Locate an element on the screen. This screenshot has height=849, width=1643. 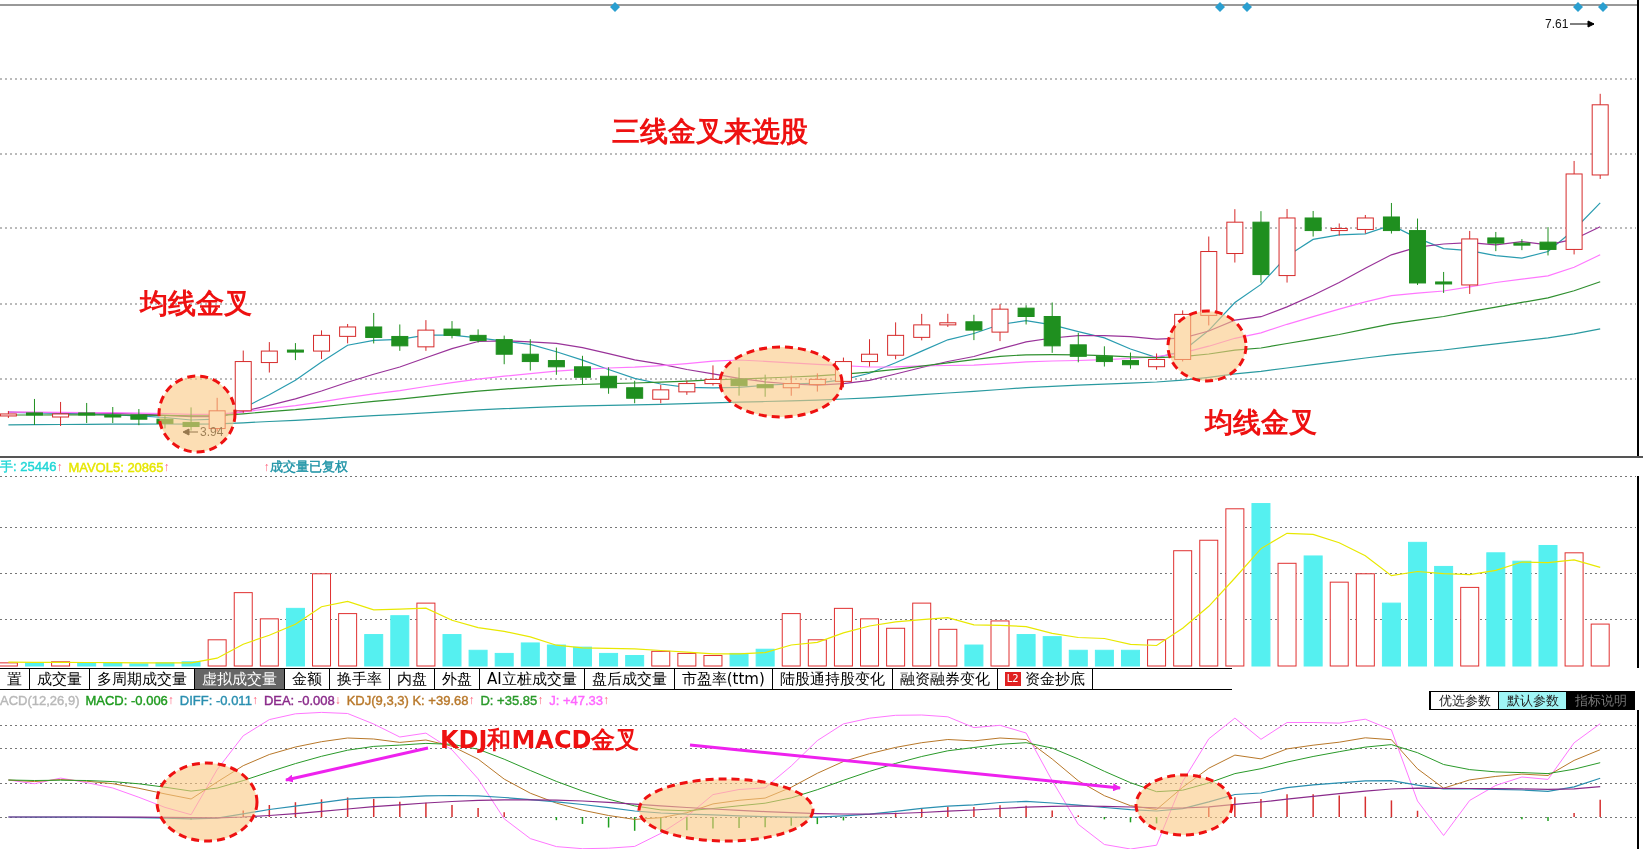
tab: 虚拟成交量 is located at coordinates (240, 679).